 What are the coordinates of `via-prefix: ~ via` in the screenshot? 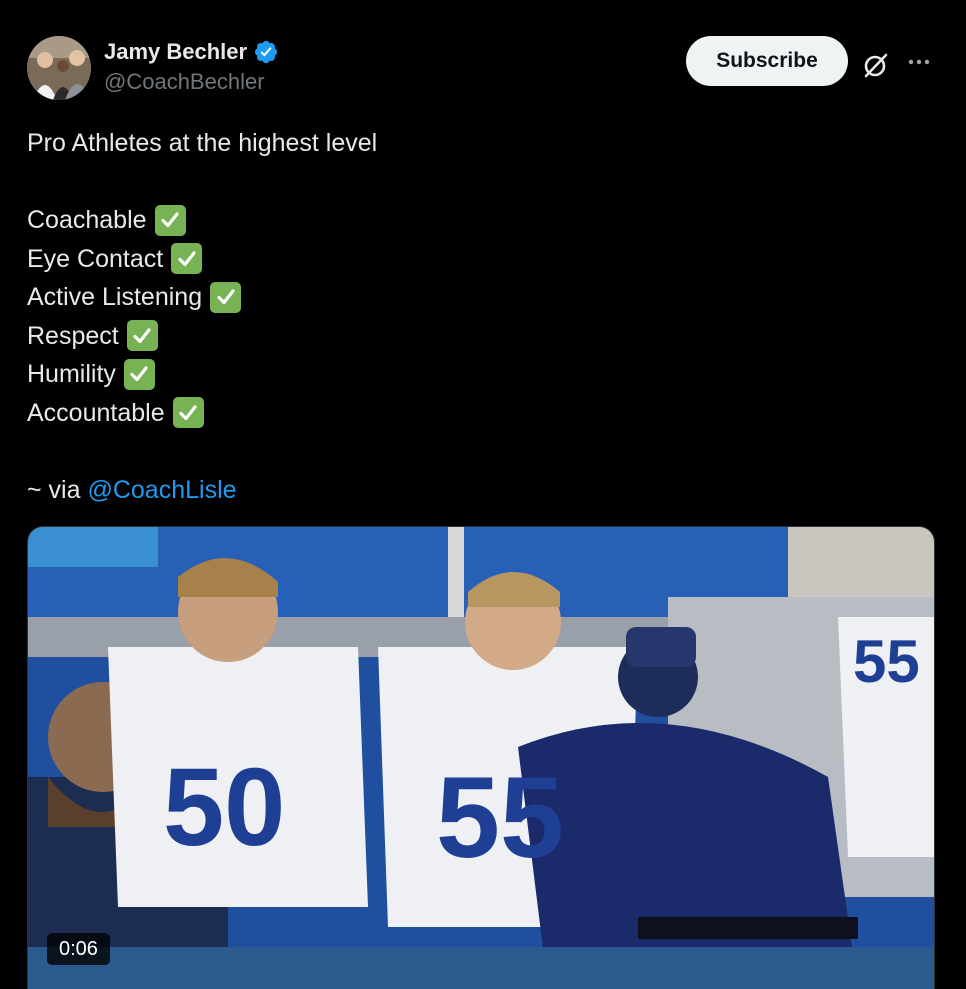 It's located at (54, 489).